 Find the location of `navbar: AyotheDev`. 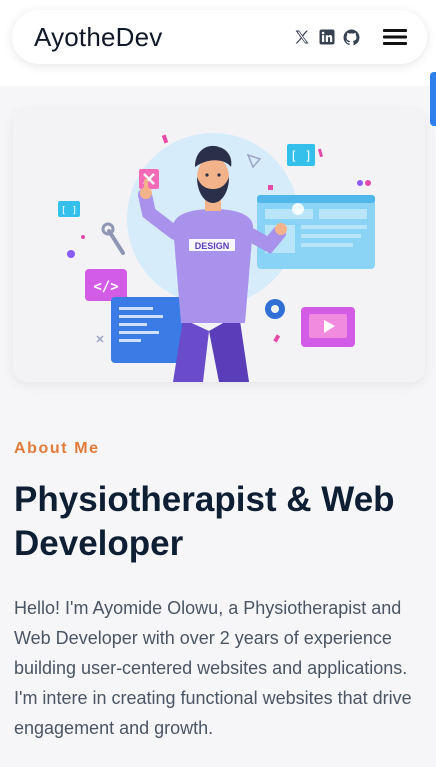

navbar: AyotheDev is located at coordinates (219, 37).